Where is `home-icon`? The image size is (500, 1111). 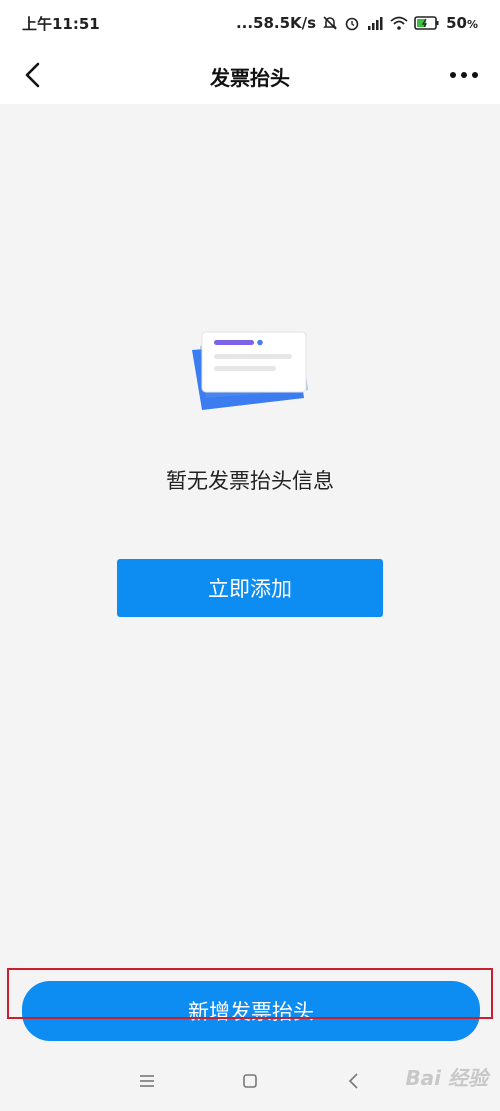 home-icon is located at coordinates (250, 1081).